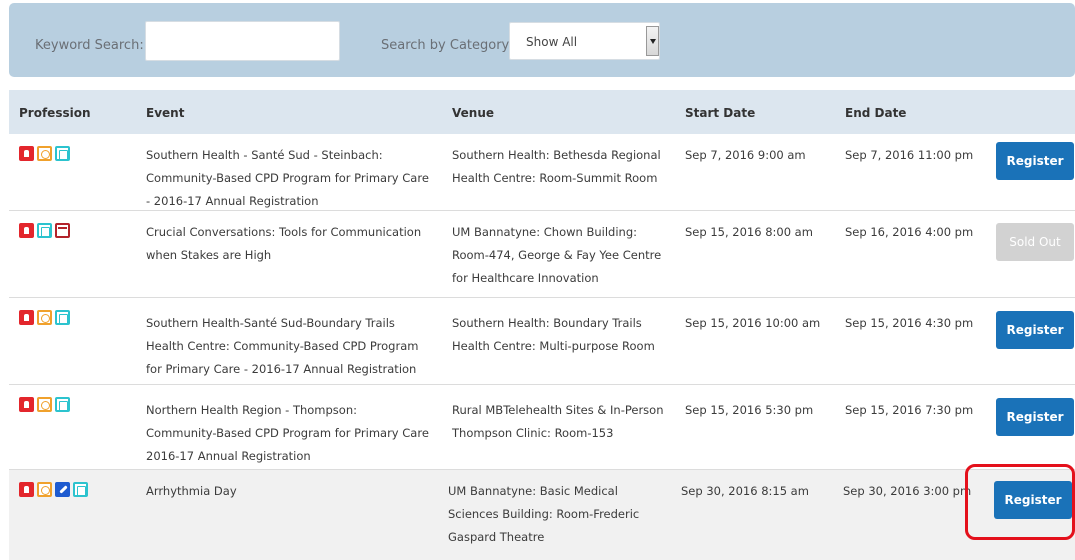 Image resolution: width=1075 pixels, height=560 pixels. I want to click on end-date: Sep 16, 2016 4:00 pm, so click(909, 232).